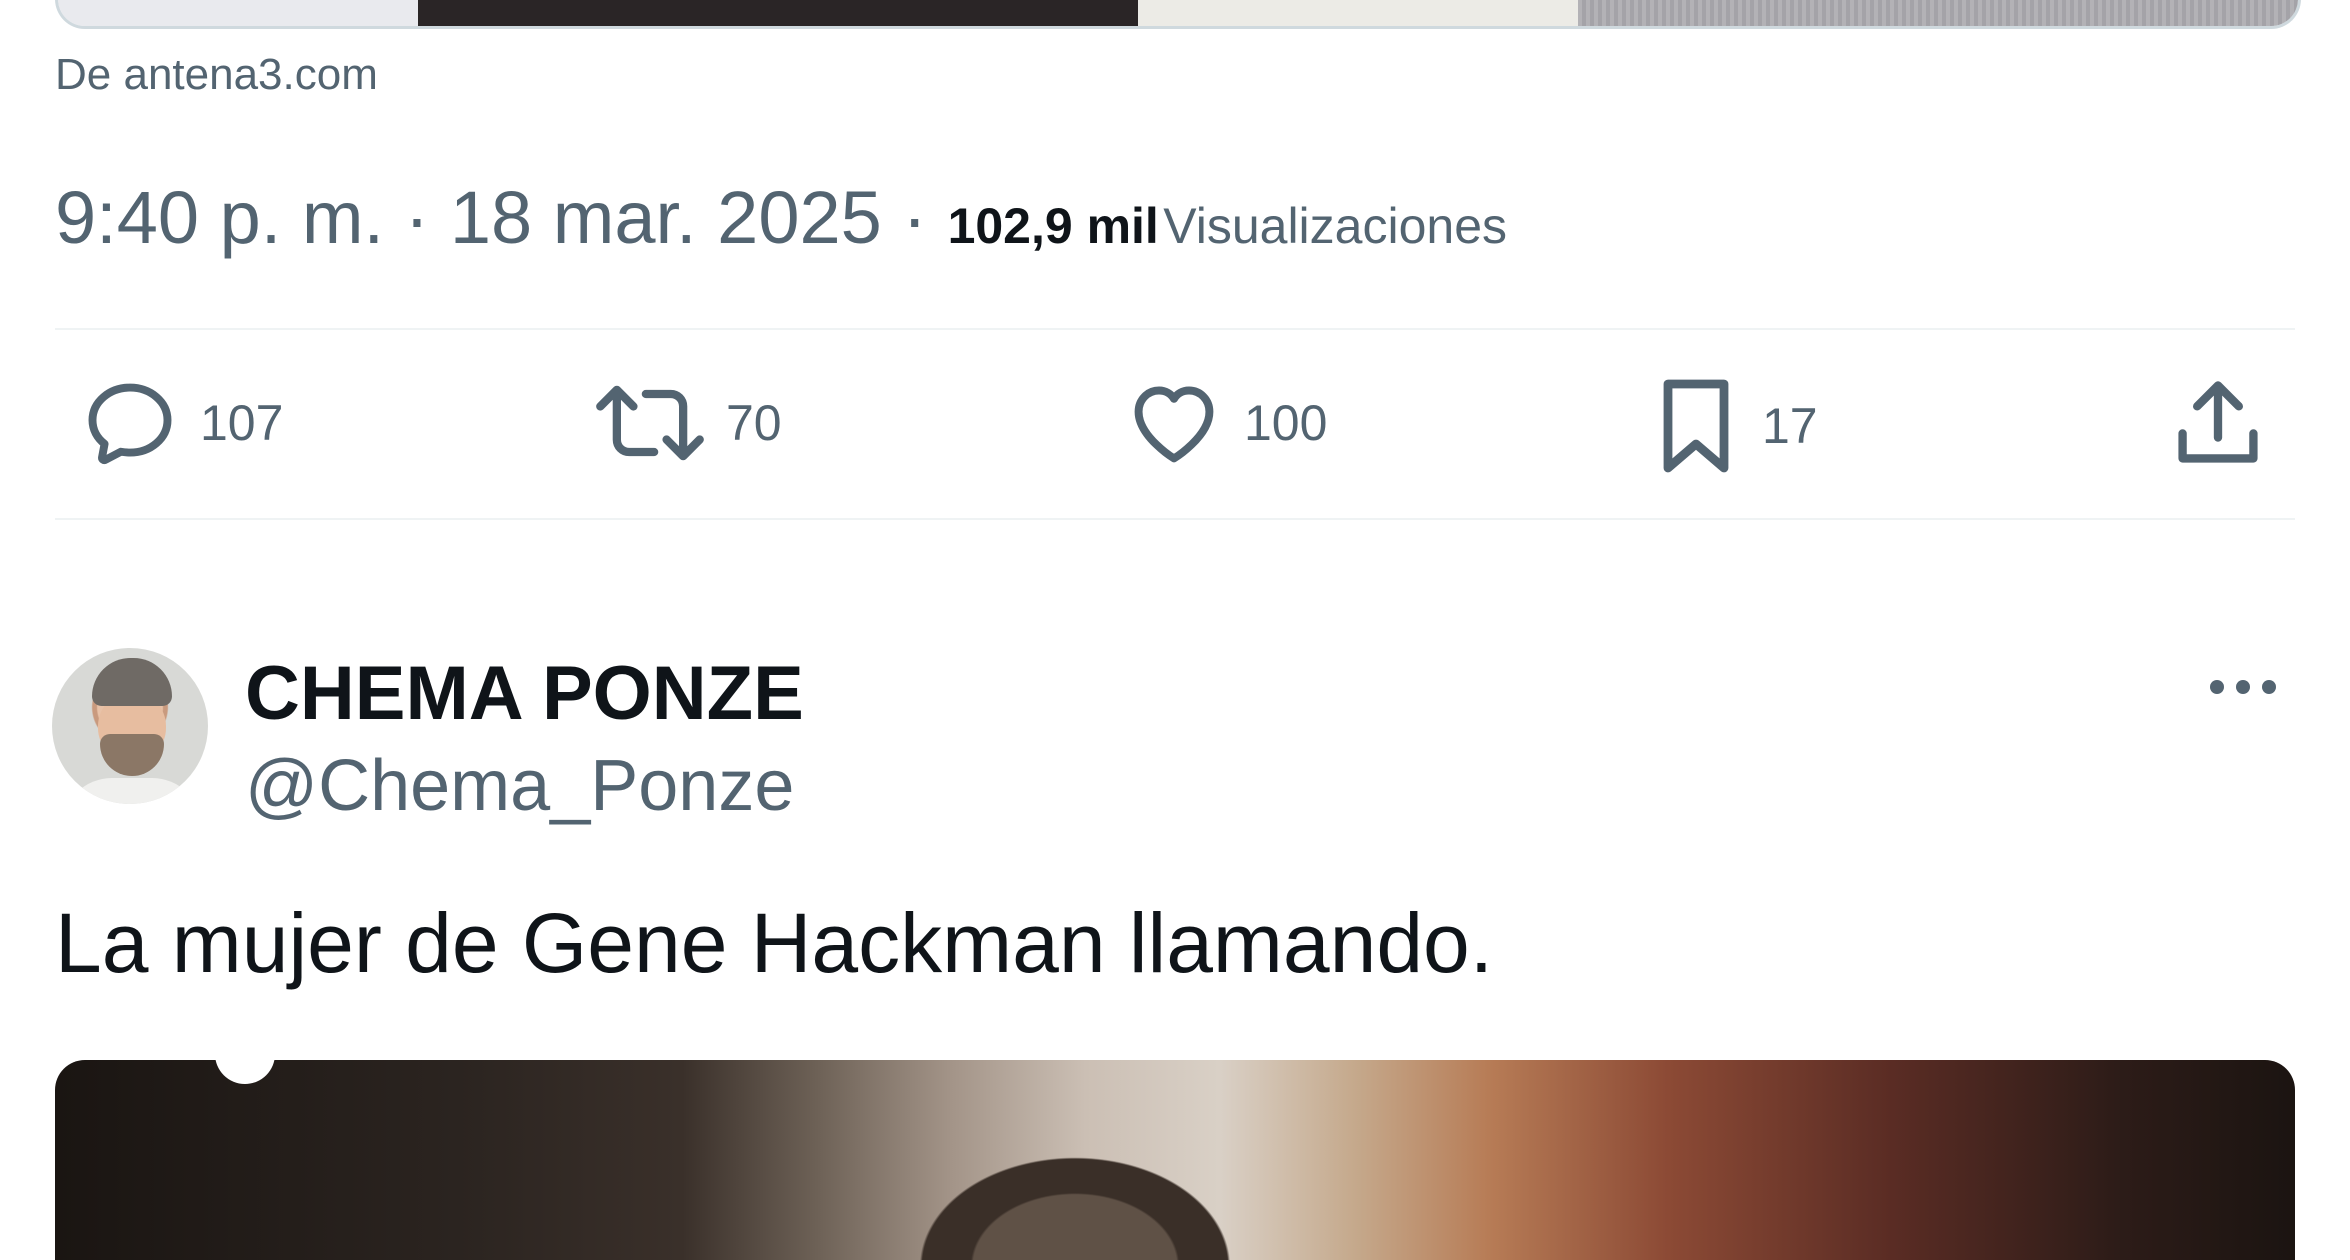 This screenshot has height=1260, width=2350. I want to click on avatar-hair, so click(132, 682).